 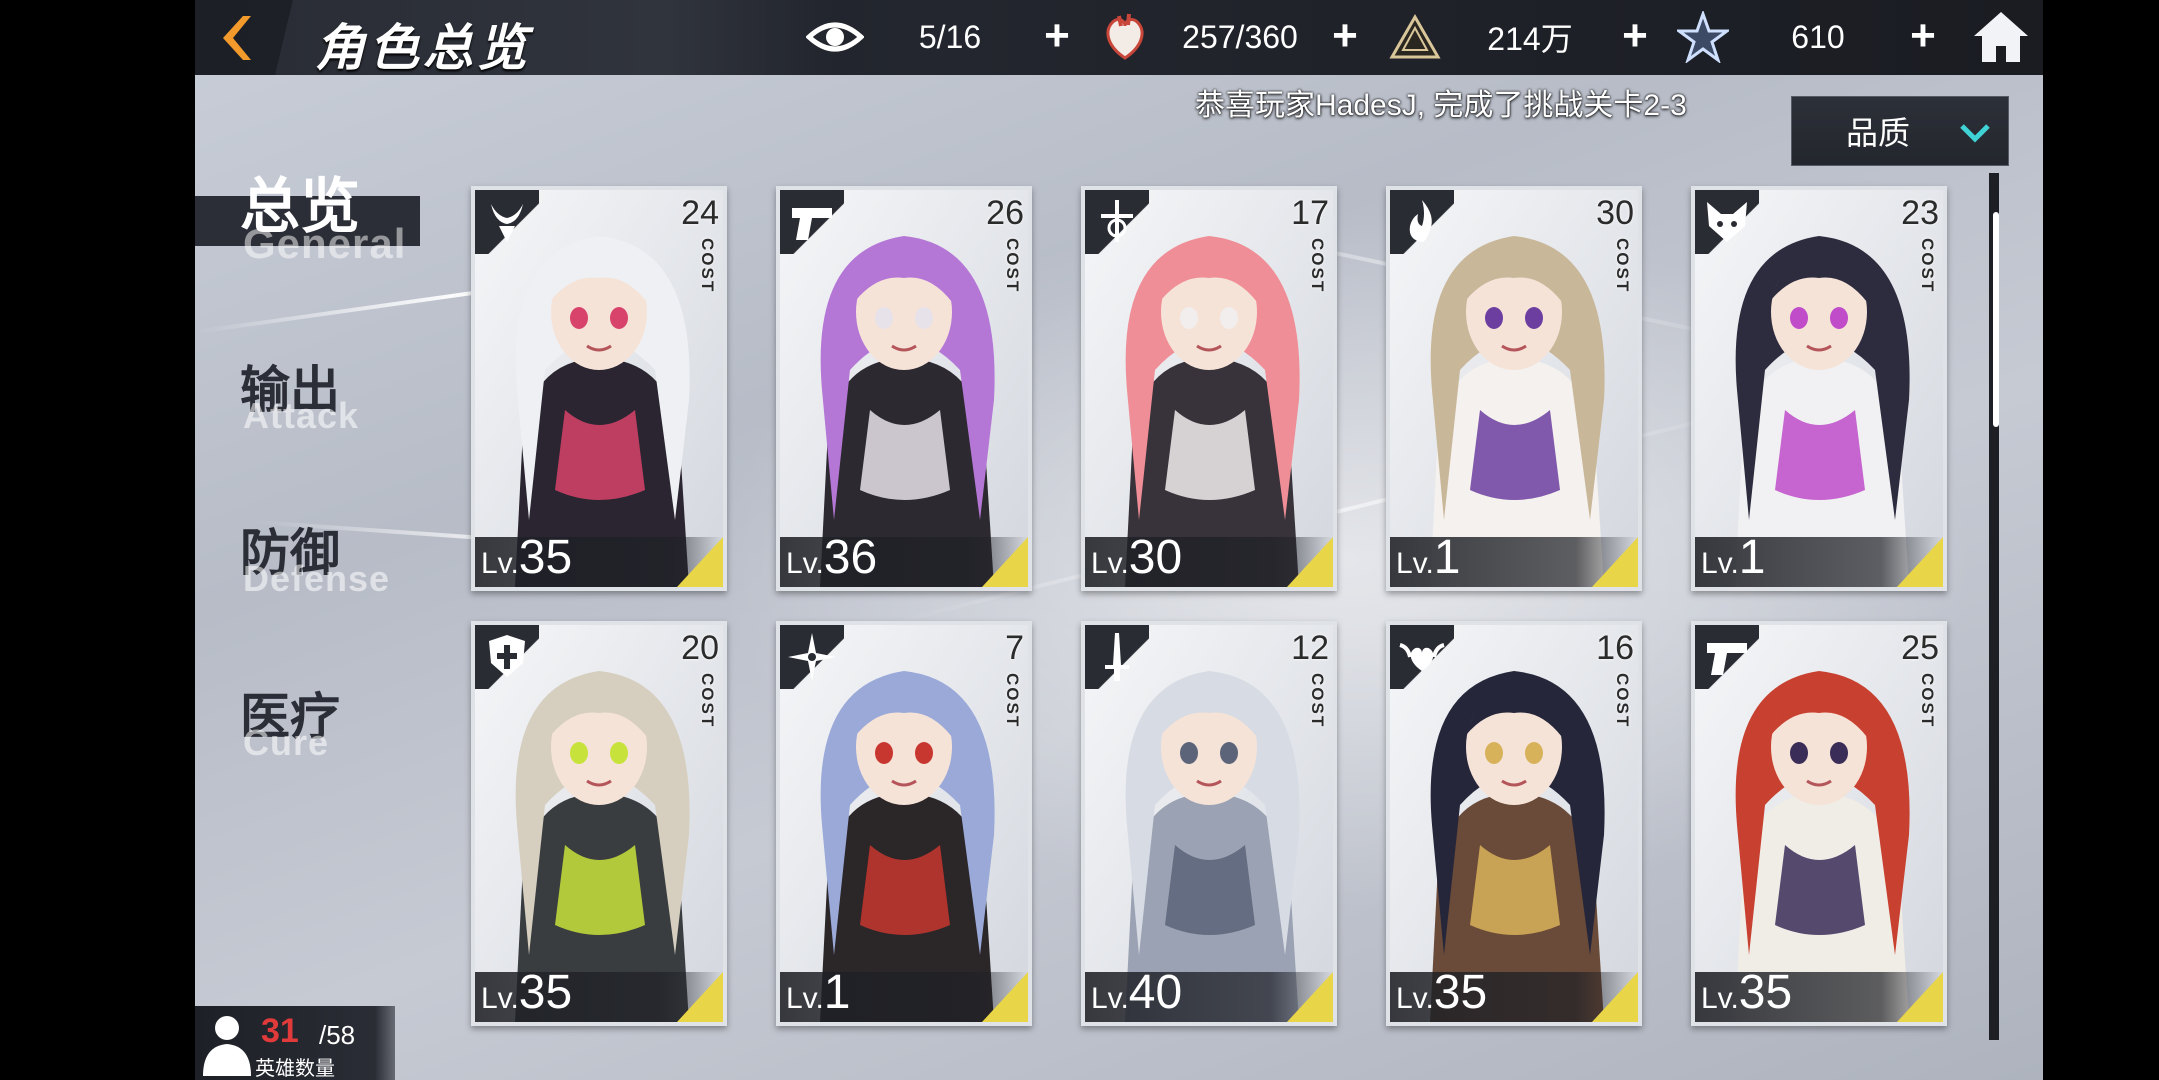 What do you see at coordinates (1878, 133) in the screenshot?
I see `sort-selected-value: 品质` at bounding box center [1878, 133].